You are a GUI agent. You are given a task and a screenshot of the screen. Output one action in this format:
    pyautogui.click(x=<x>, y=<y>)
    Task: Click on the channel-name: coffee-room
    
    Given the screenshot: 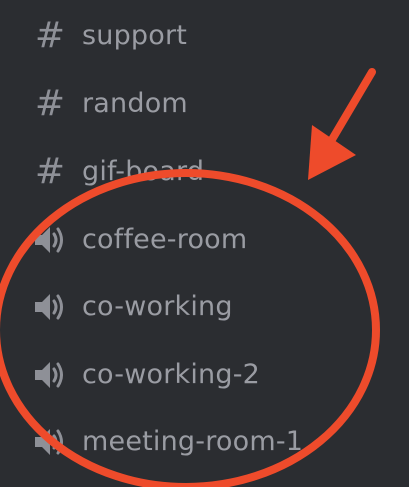 What is the action you would take?
    pyautogui.click(x=165, y=239)
    